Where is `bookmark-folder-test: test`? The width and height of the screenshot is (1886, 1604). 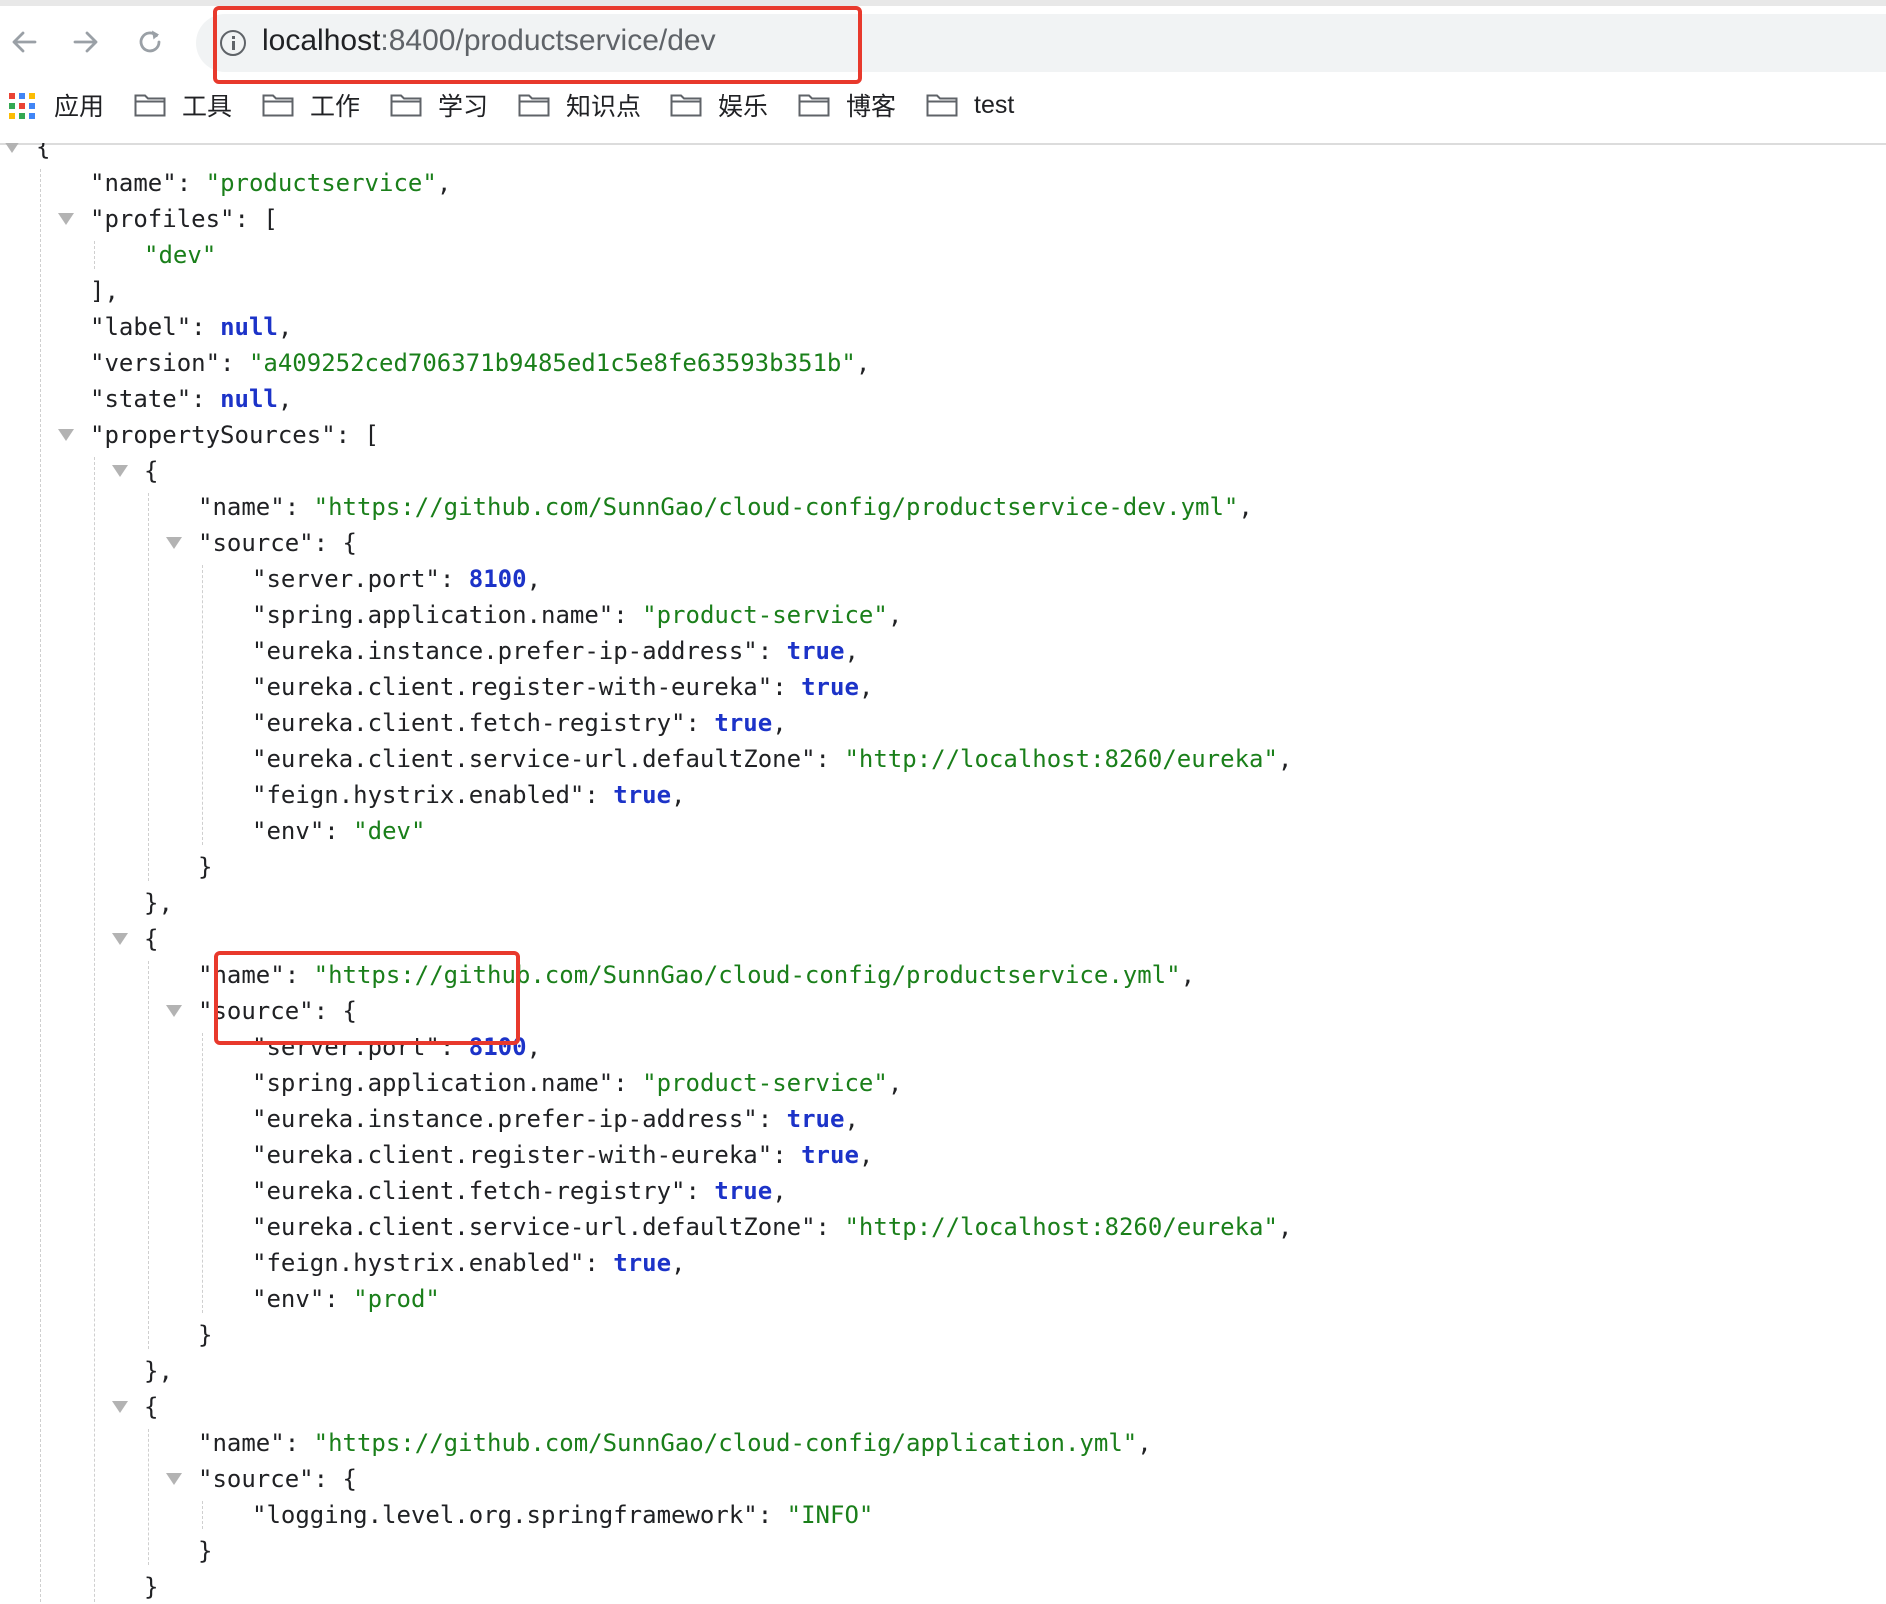 bookmark-folder-test: test is located at coordinates (970, 105).